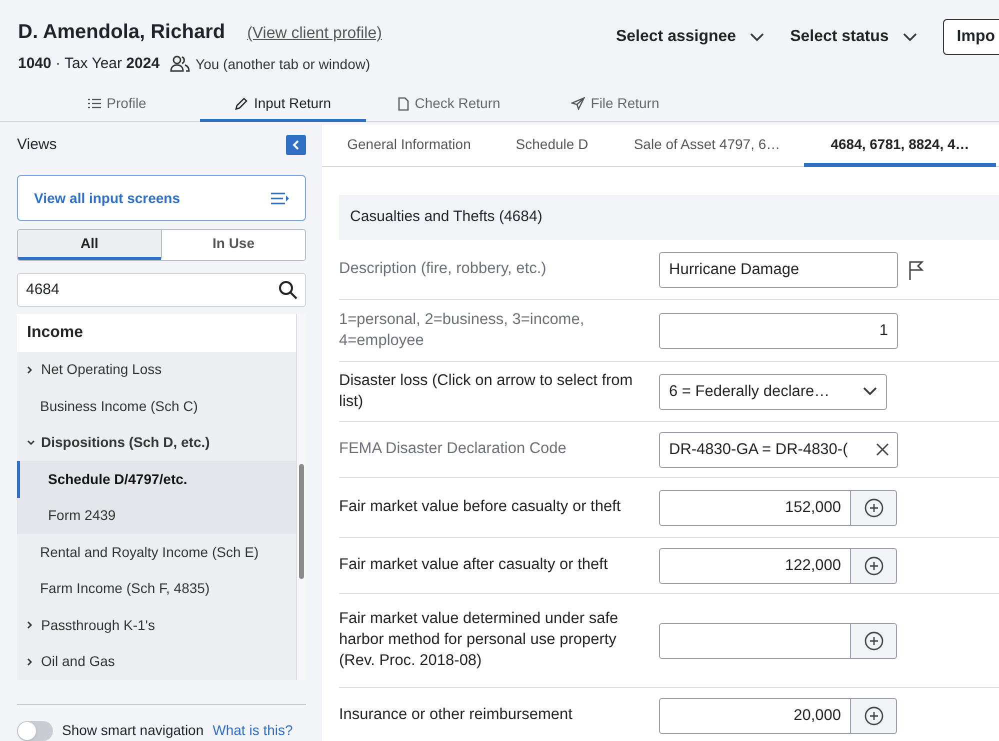 The image size is (999, 741). I want to click on amount-field, so click(755, 640).